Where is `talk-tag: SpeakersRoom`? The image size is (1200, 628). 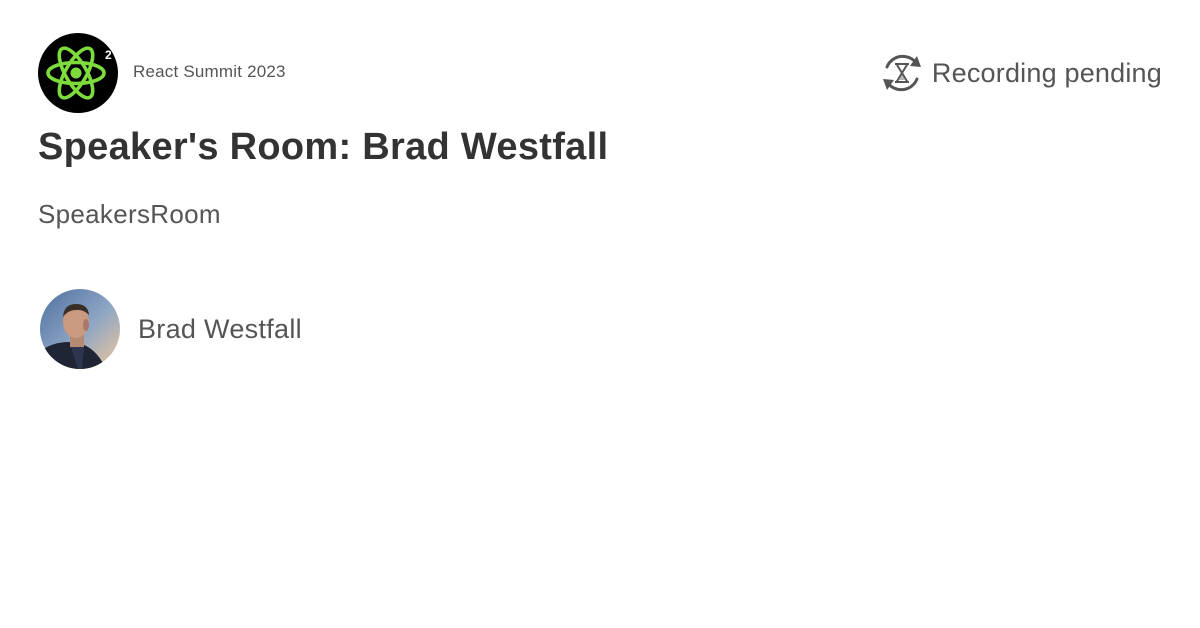 talk-tag: SpeakersRoom is located at coordinates (129, 214).